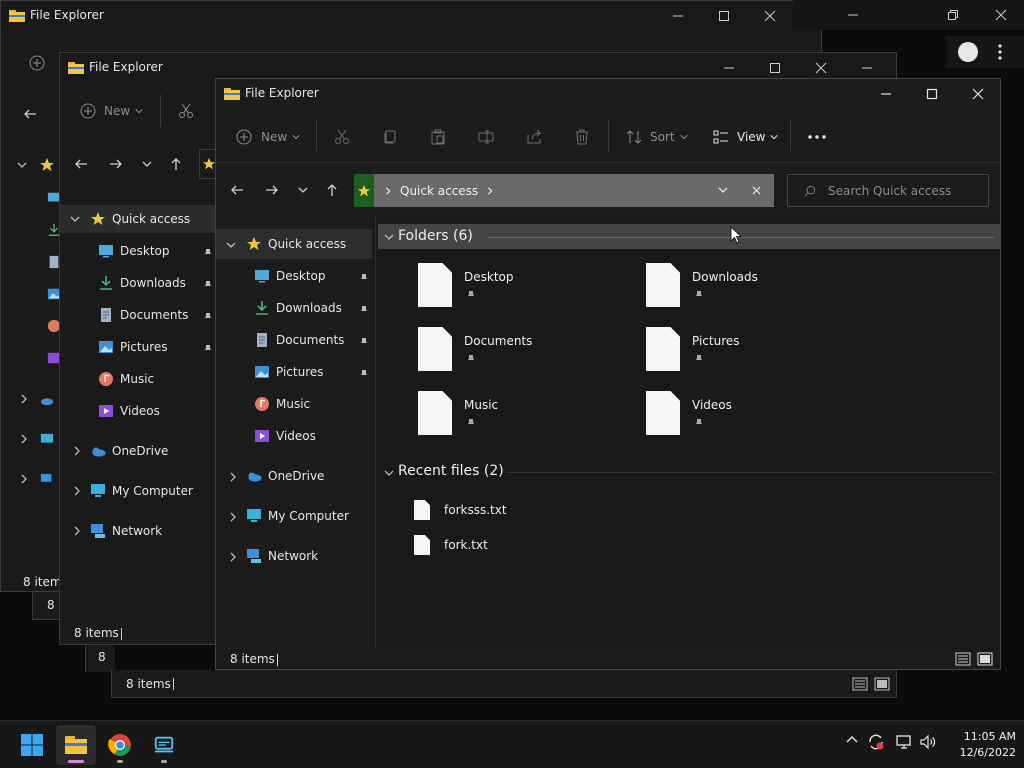 The image size is (1024, 768). I want to click on sort-button: Sort, so click(657, 137).